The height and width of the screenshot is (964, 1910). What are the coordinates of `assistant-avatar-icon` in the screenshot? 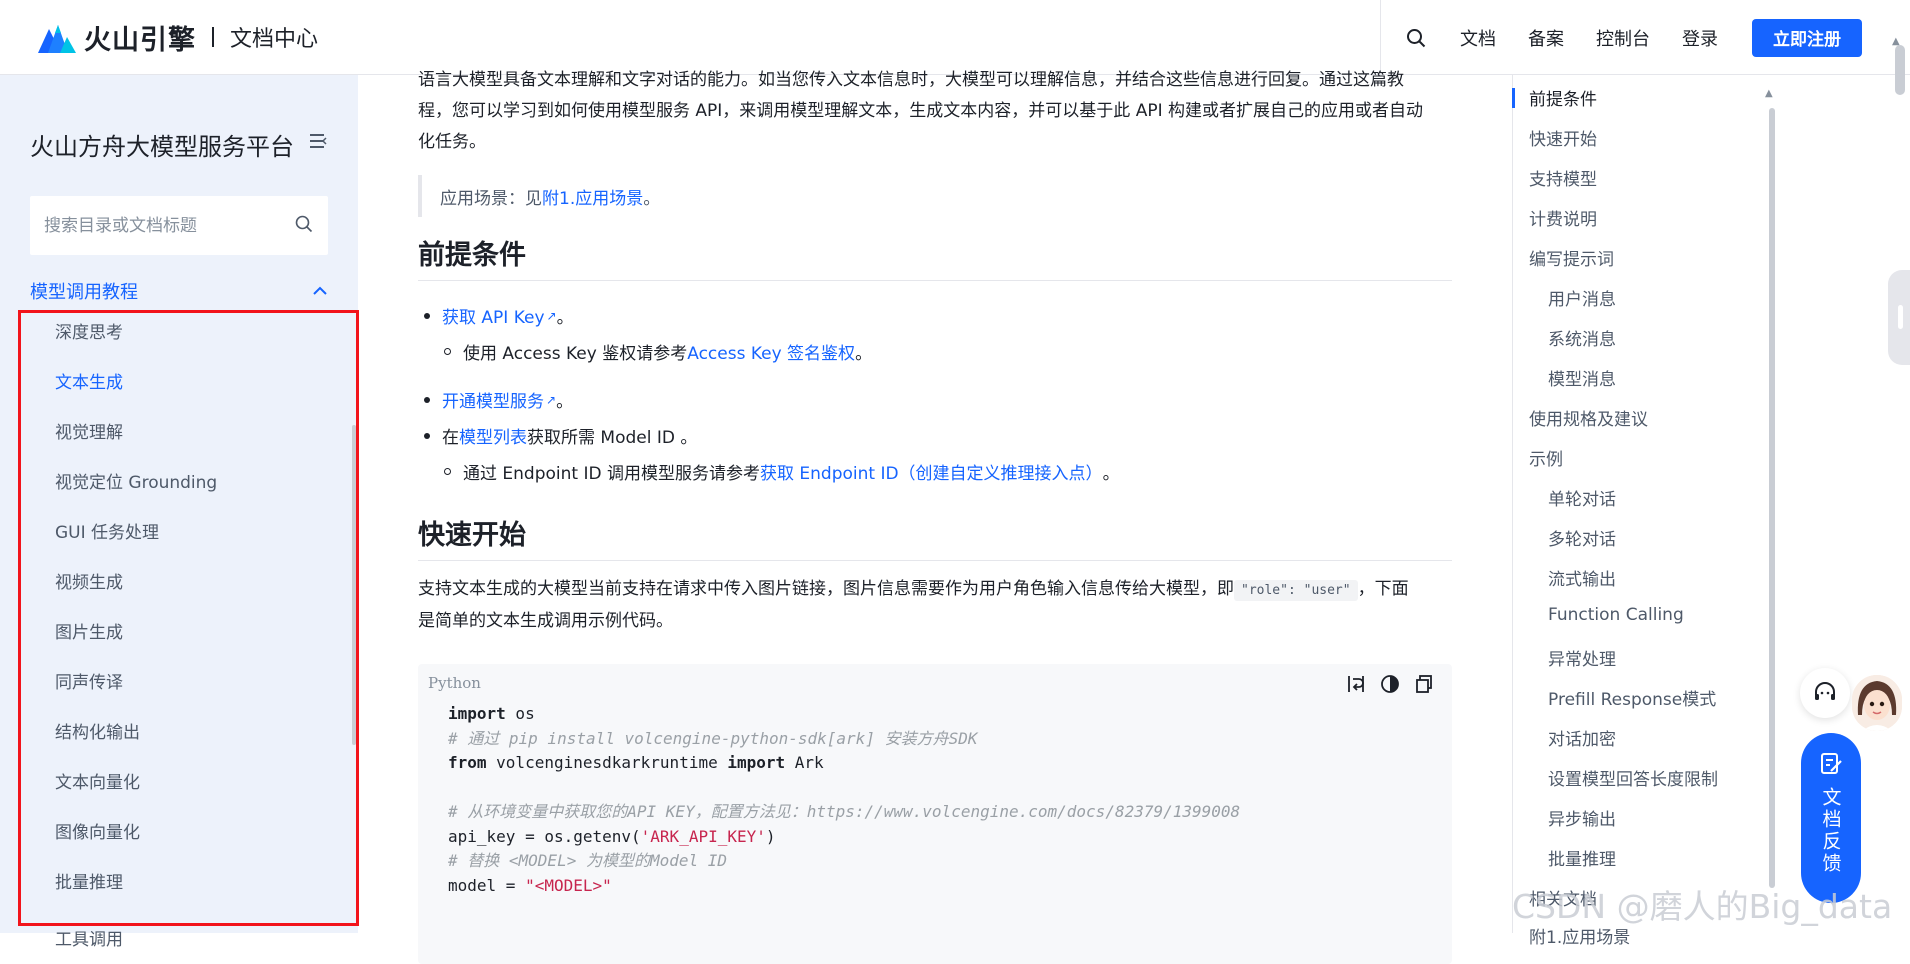 It's located at (1877, 703).